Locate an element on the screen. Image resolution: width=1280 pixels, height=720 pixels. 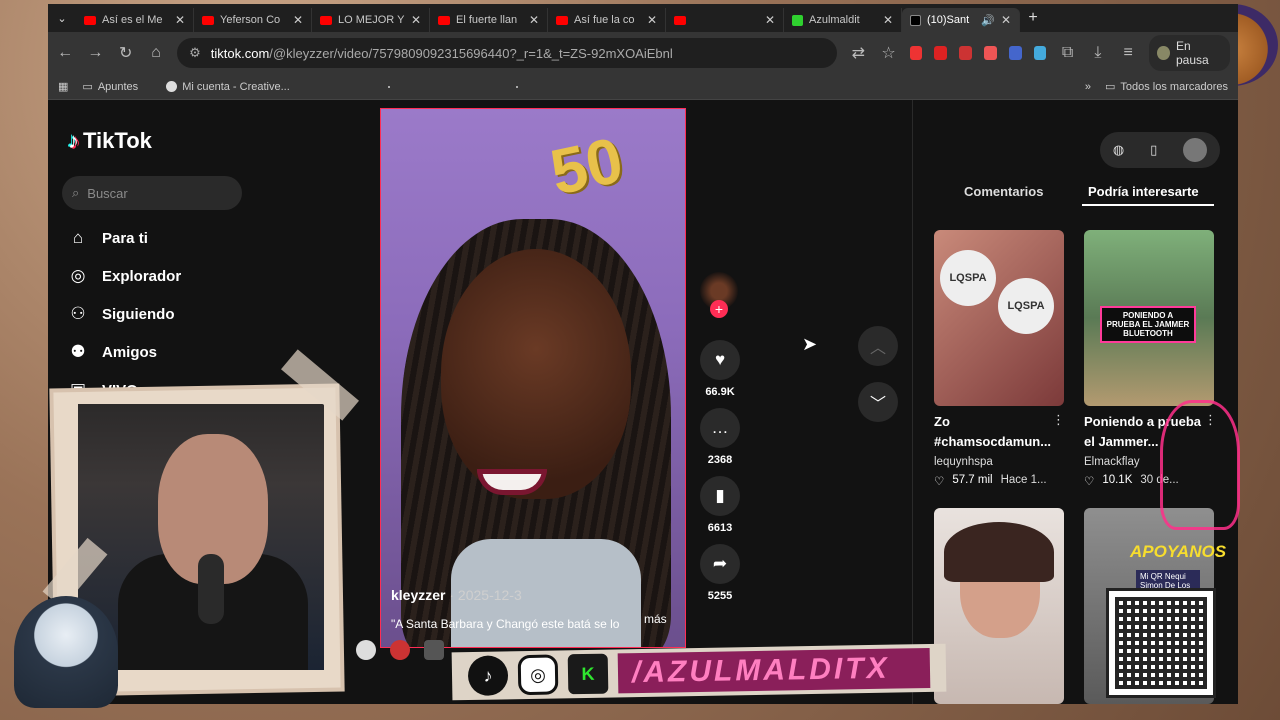
streamer-webcam is located at coordinates (201, 537).